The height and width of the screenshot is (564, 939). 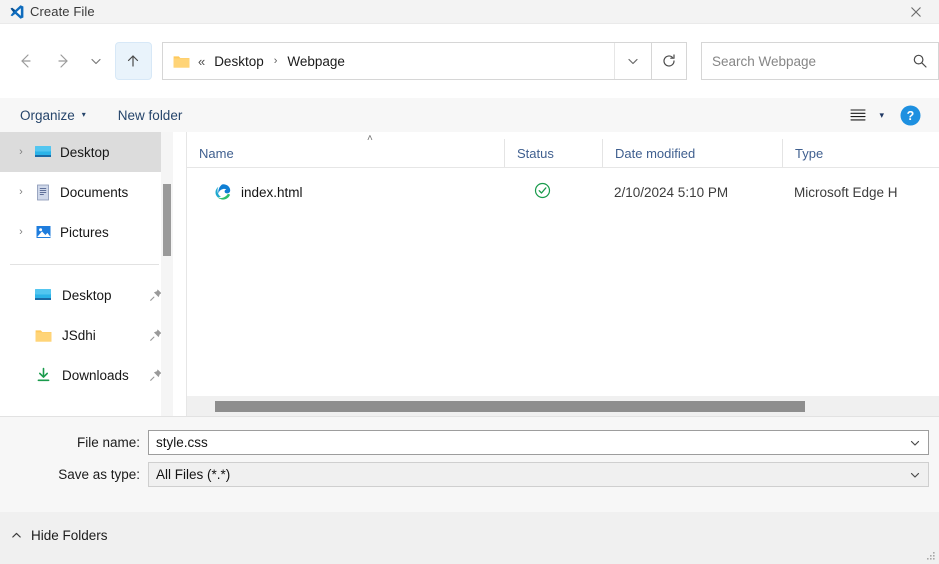 What do you see at coordinates (108, 442) in the screenshot?
I see `file-name-label: File name:` at bounding box center [108, 442].